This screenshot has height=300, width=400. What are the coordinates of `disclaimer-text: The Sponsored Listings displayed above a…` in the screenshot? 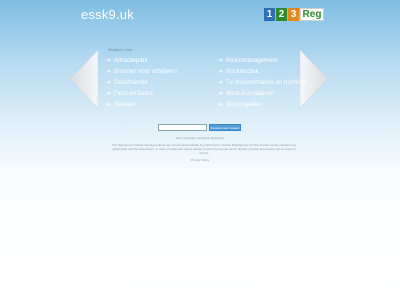 It's located at (204, 149).